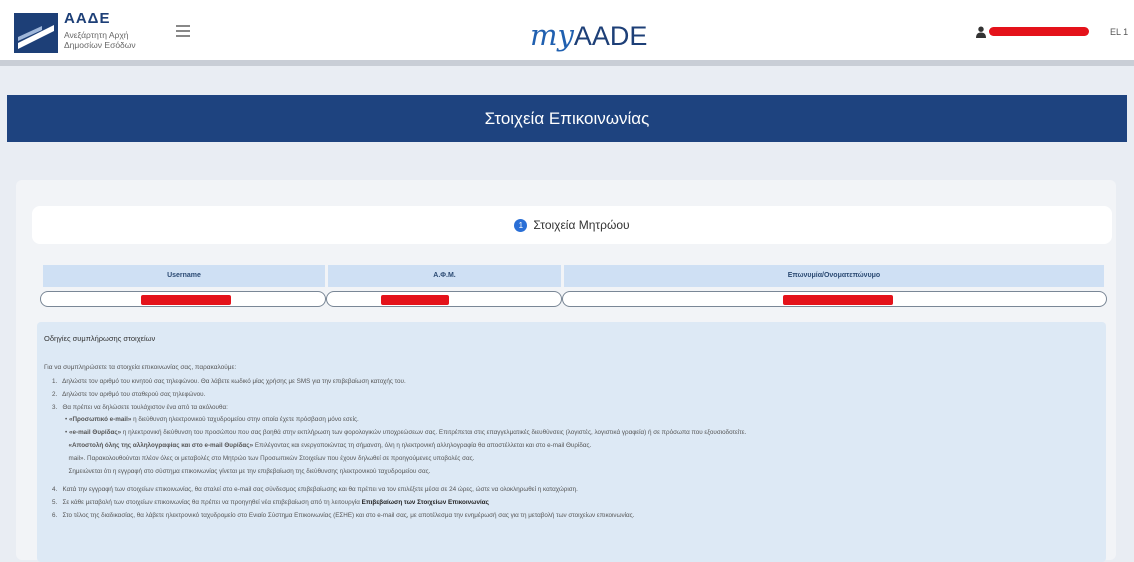 The height and width of the screenshot is (562, 1134). I want to click on brand-aade: AADE, so click(610, 36).